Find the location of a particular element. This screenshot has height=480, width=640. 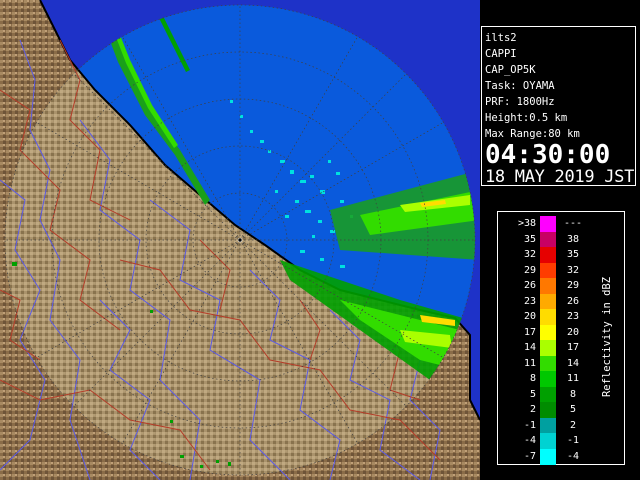

product-name: CAPPI is located at coordinates (501, 54).